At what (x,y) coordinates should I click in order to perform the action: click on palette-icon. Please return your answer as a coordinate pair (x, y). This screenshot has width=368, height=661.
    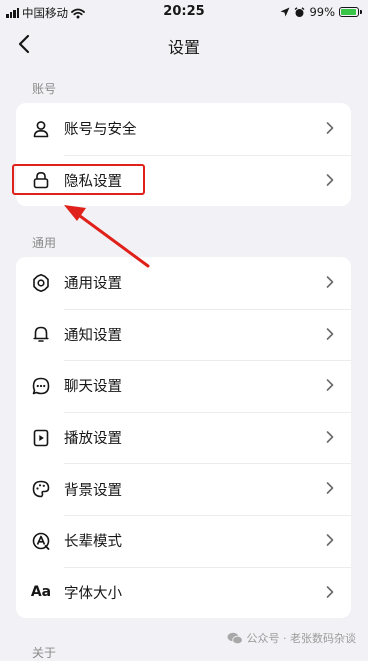
    Looking at the image, I should click on (41, 489).